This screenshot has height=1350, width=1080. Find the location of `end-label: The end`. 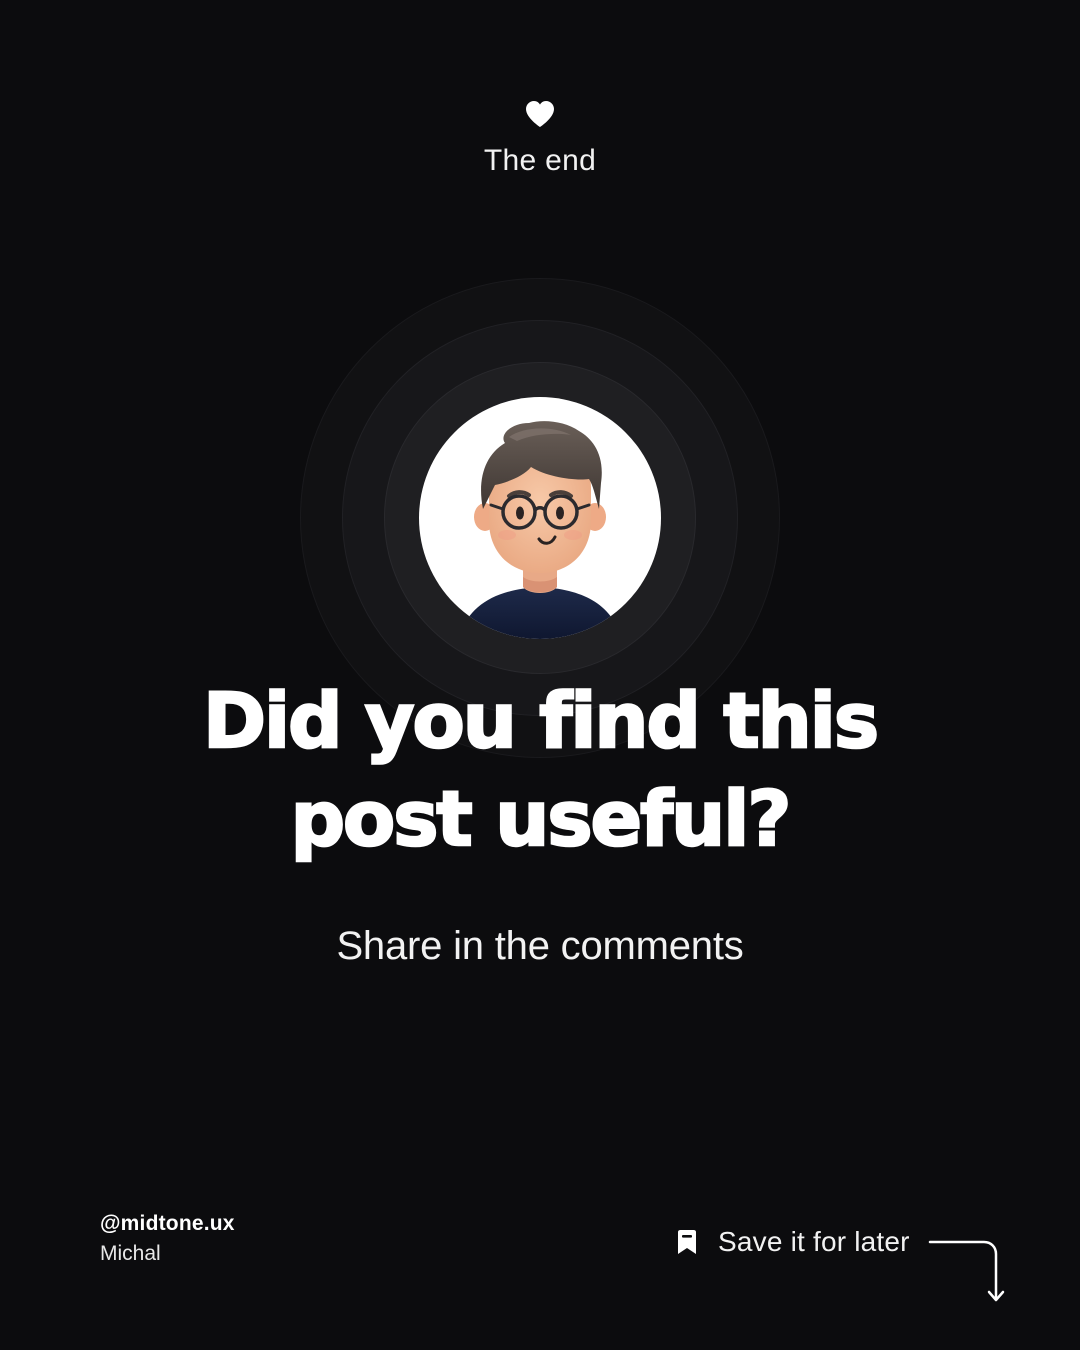

end-label: The end is located at coordinates (540, 160).